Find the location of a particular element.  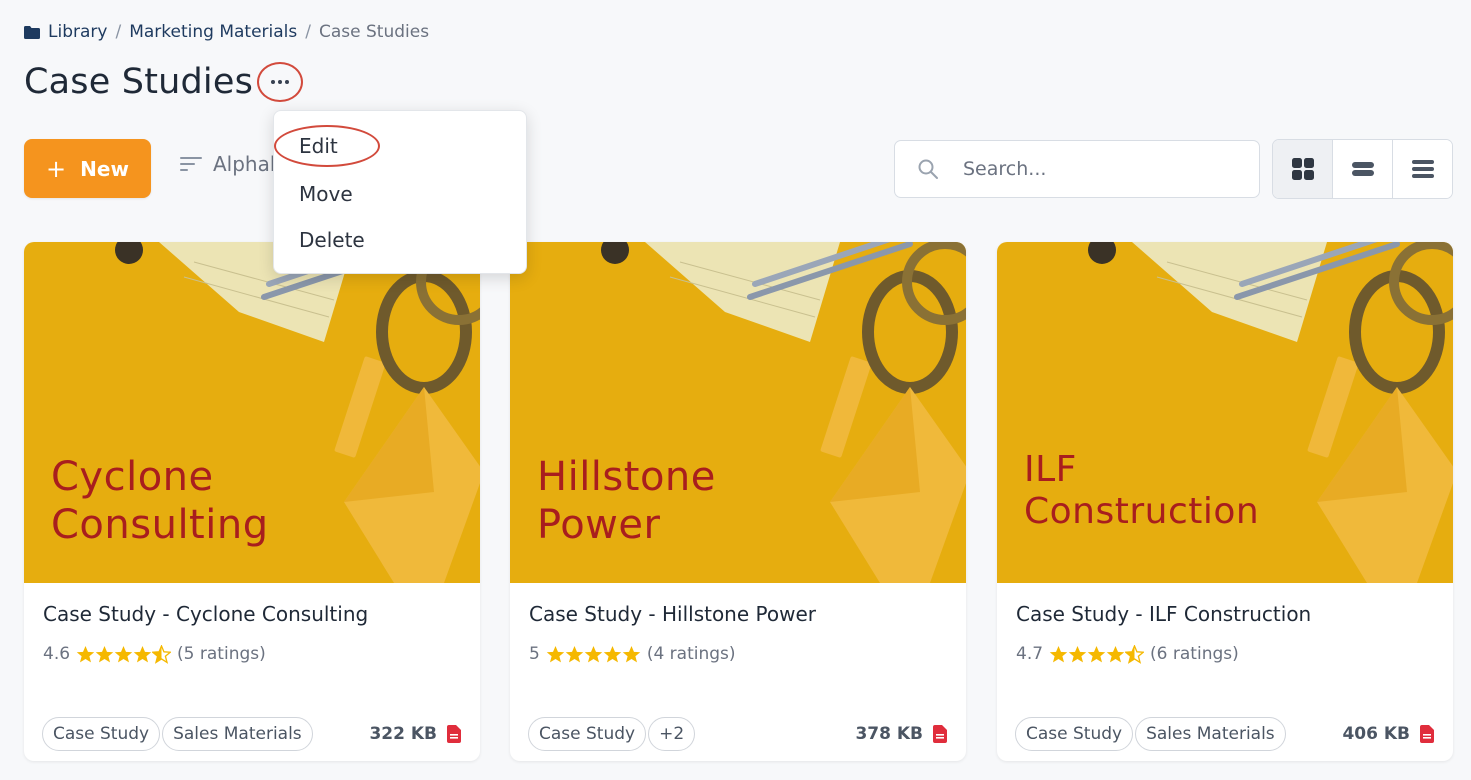

page-title: Case Studies is located at coordinates (139, 82).